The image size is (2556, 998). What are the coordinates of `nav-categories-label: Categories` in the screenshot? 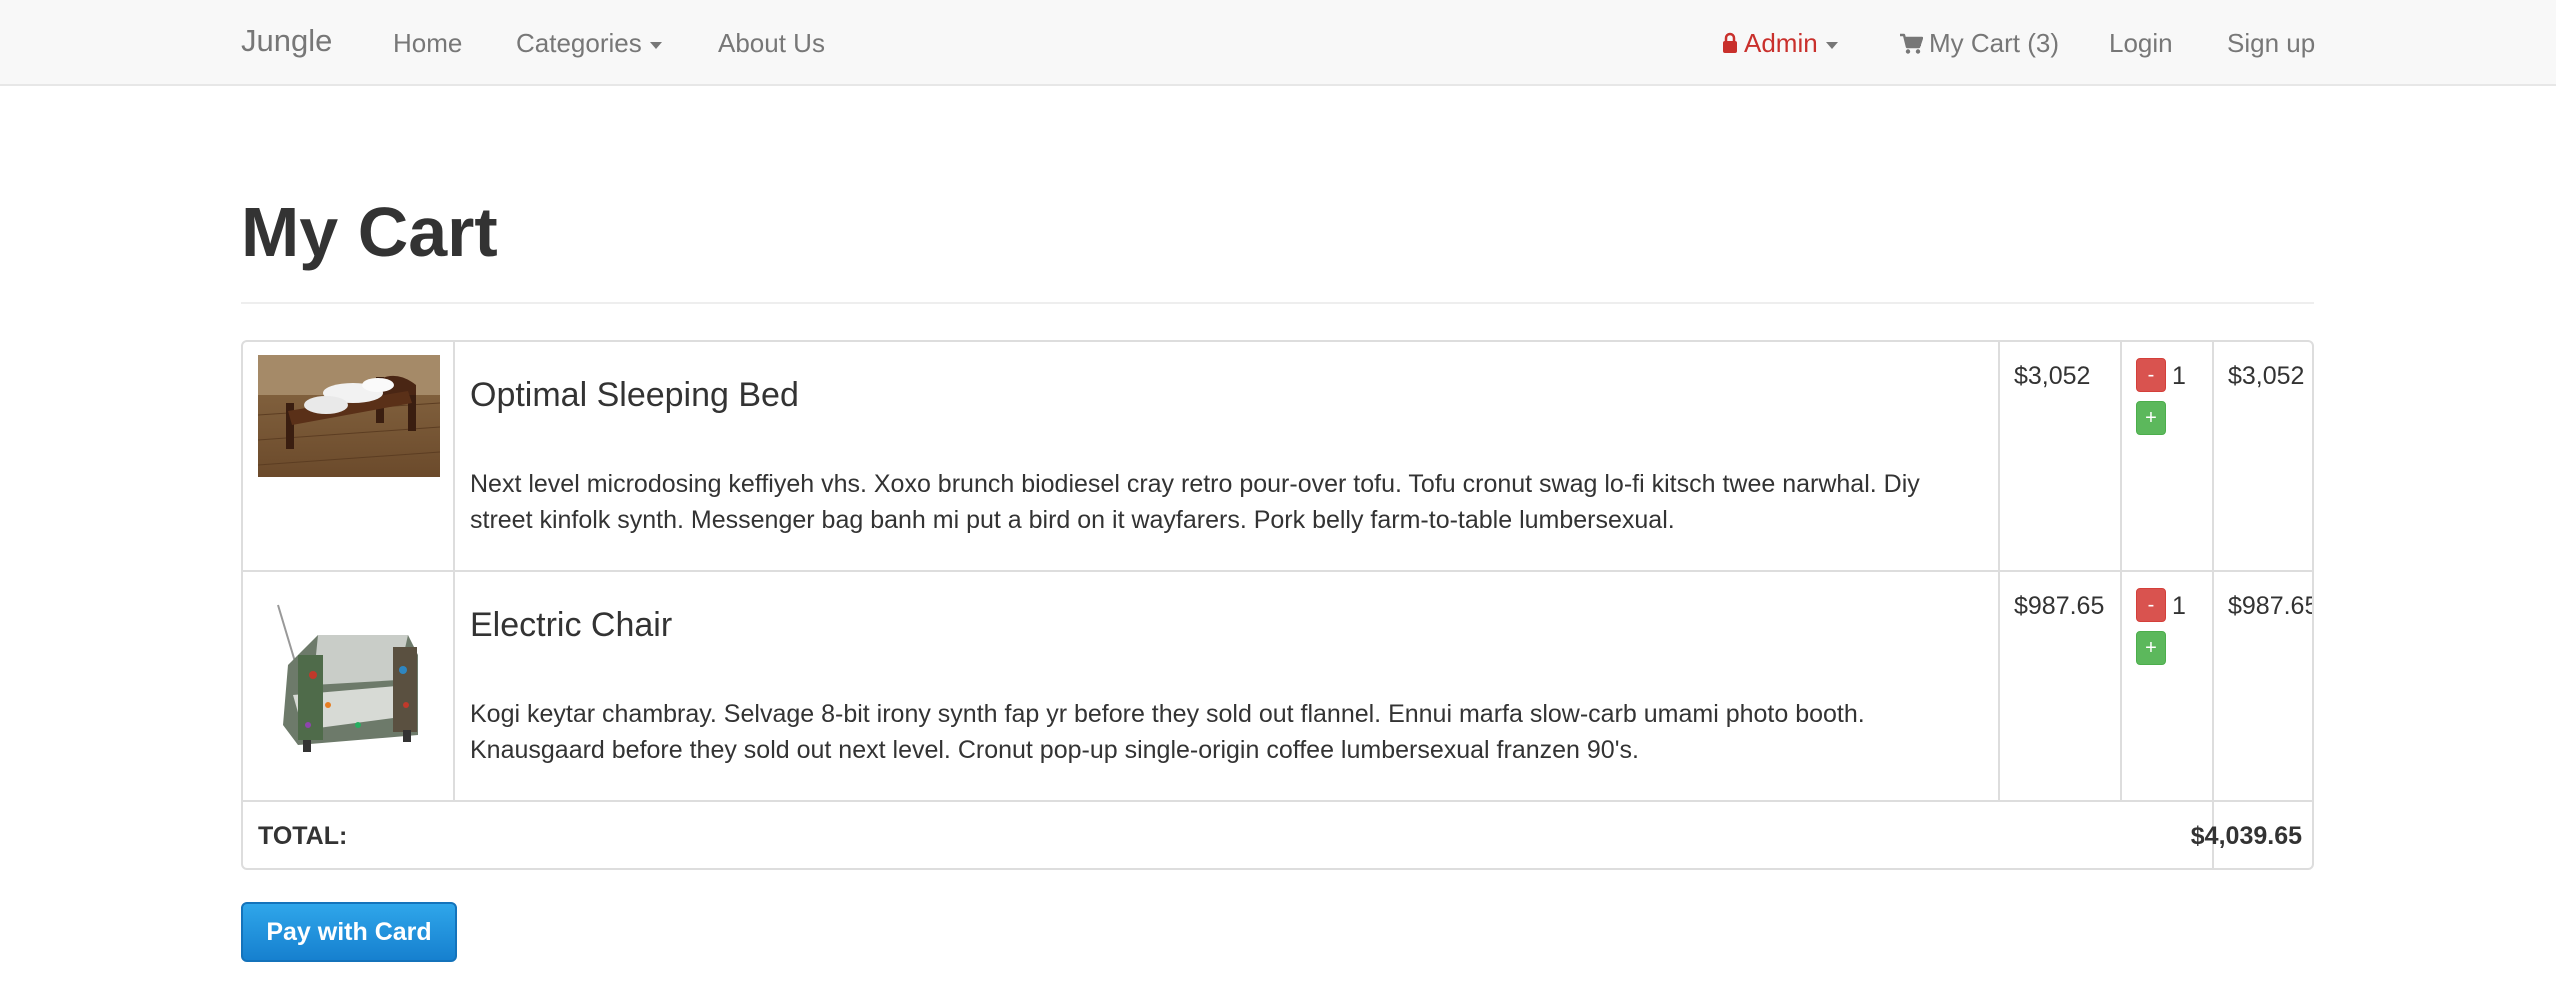 It's located at (579, 43).